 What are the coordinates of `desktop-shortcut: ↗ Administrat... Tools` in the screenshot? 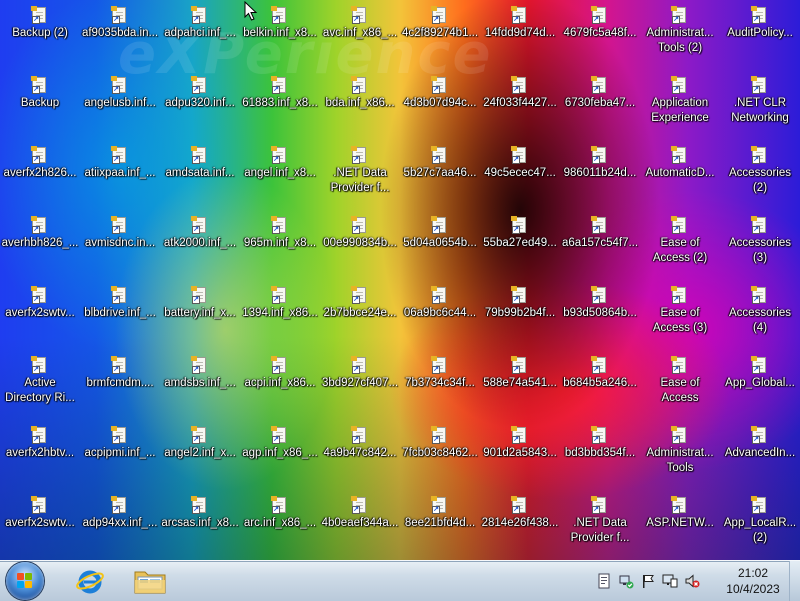 It's located at (680, 455).